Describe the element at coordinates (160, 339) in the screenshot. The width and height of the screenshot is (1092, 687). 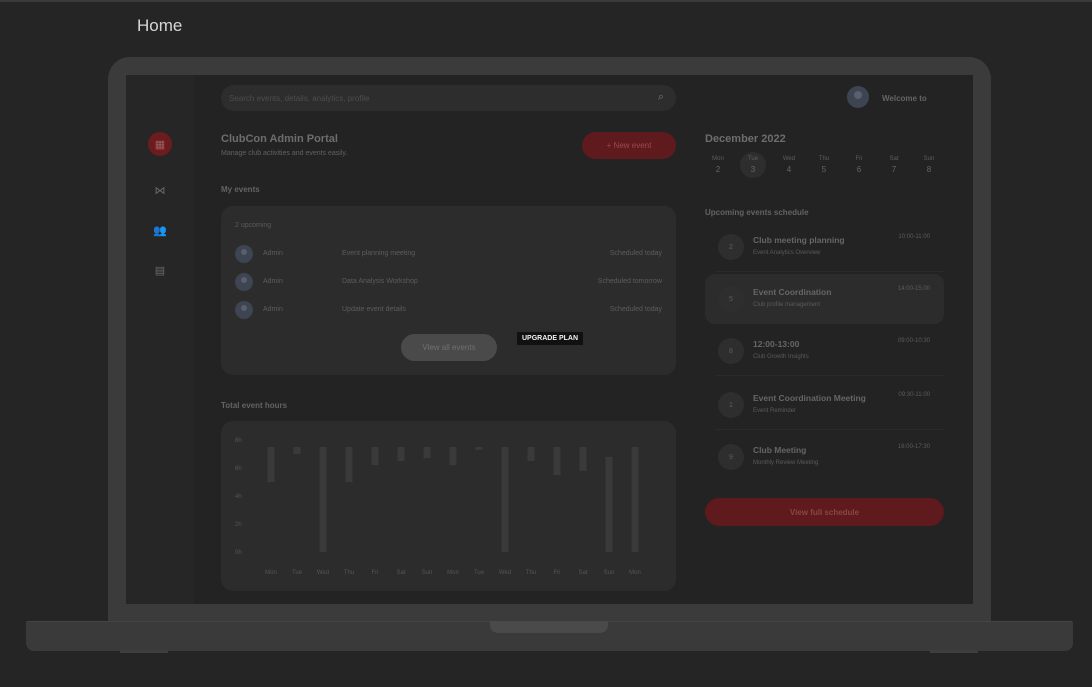
I see `sidebar: ▦ ⋈ 👥 ▤` at that location.